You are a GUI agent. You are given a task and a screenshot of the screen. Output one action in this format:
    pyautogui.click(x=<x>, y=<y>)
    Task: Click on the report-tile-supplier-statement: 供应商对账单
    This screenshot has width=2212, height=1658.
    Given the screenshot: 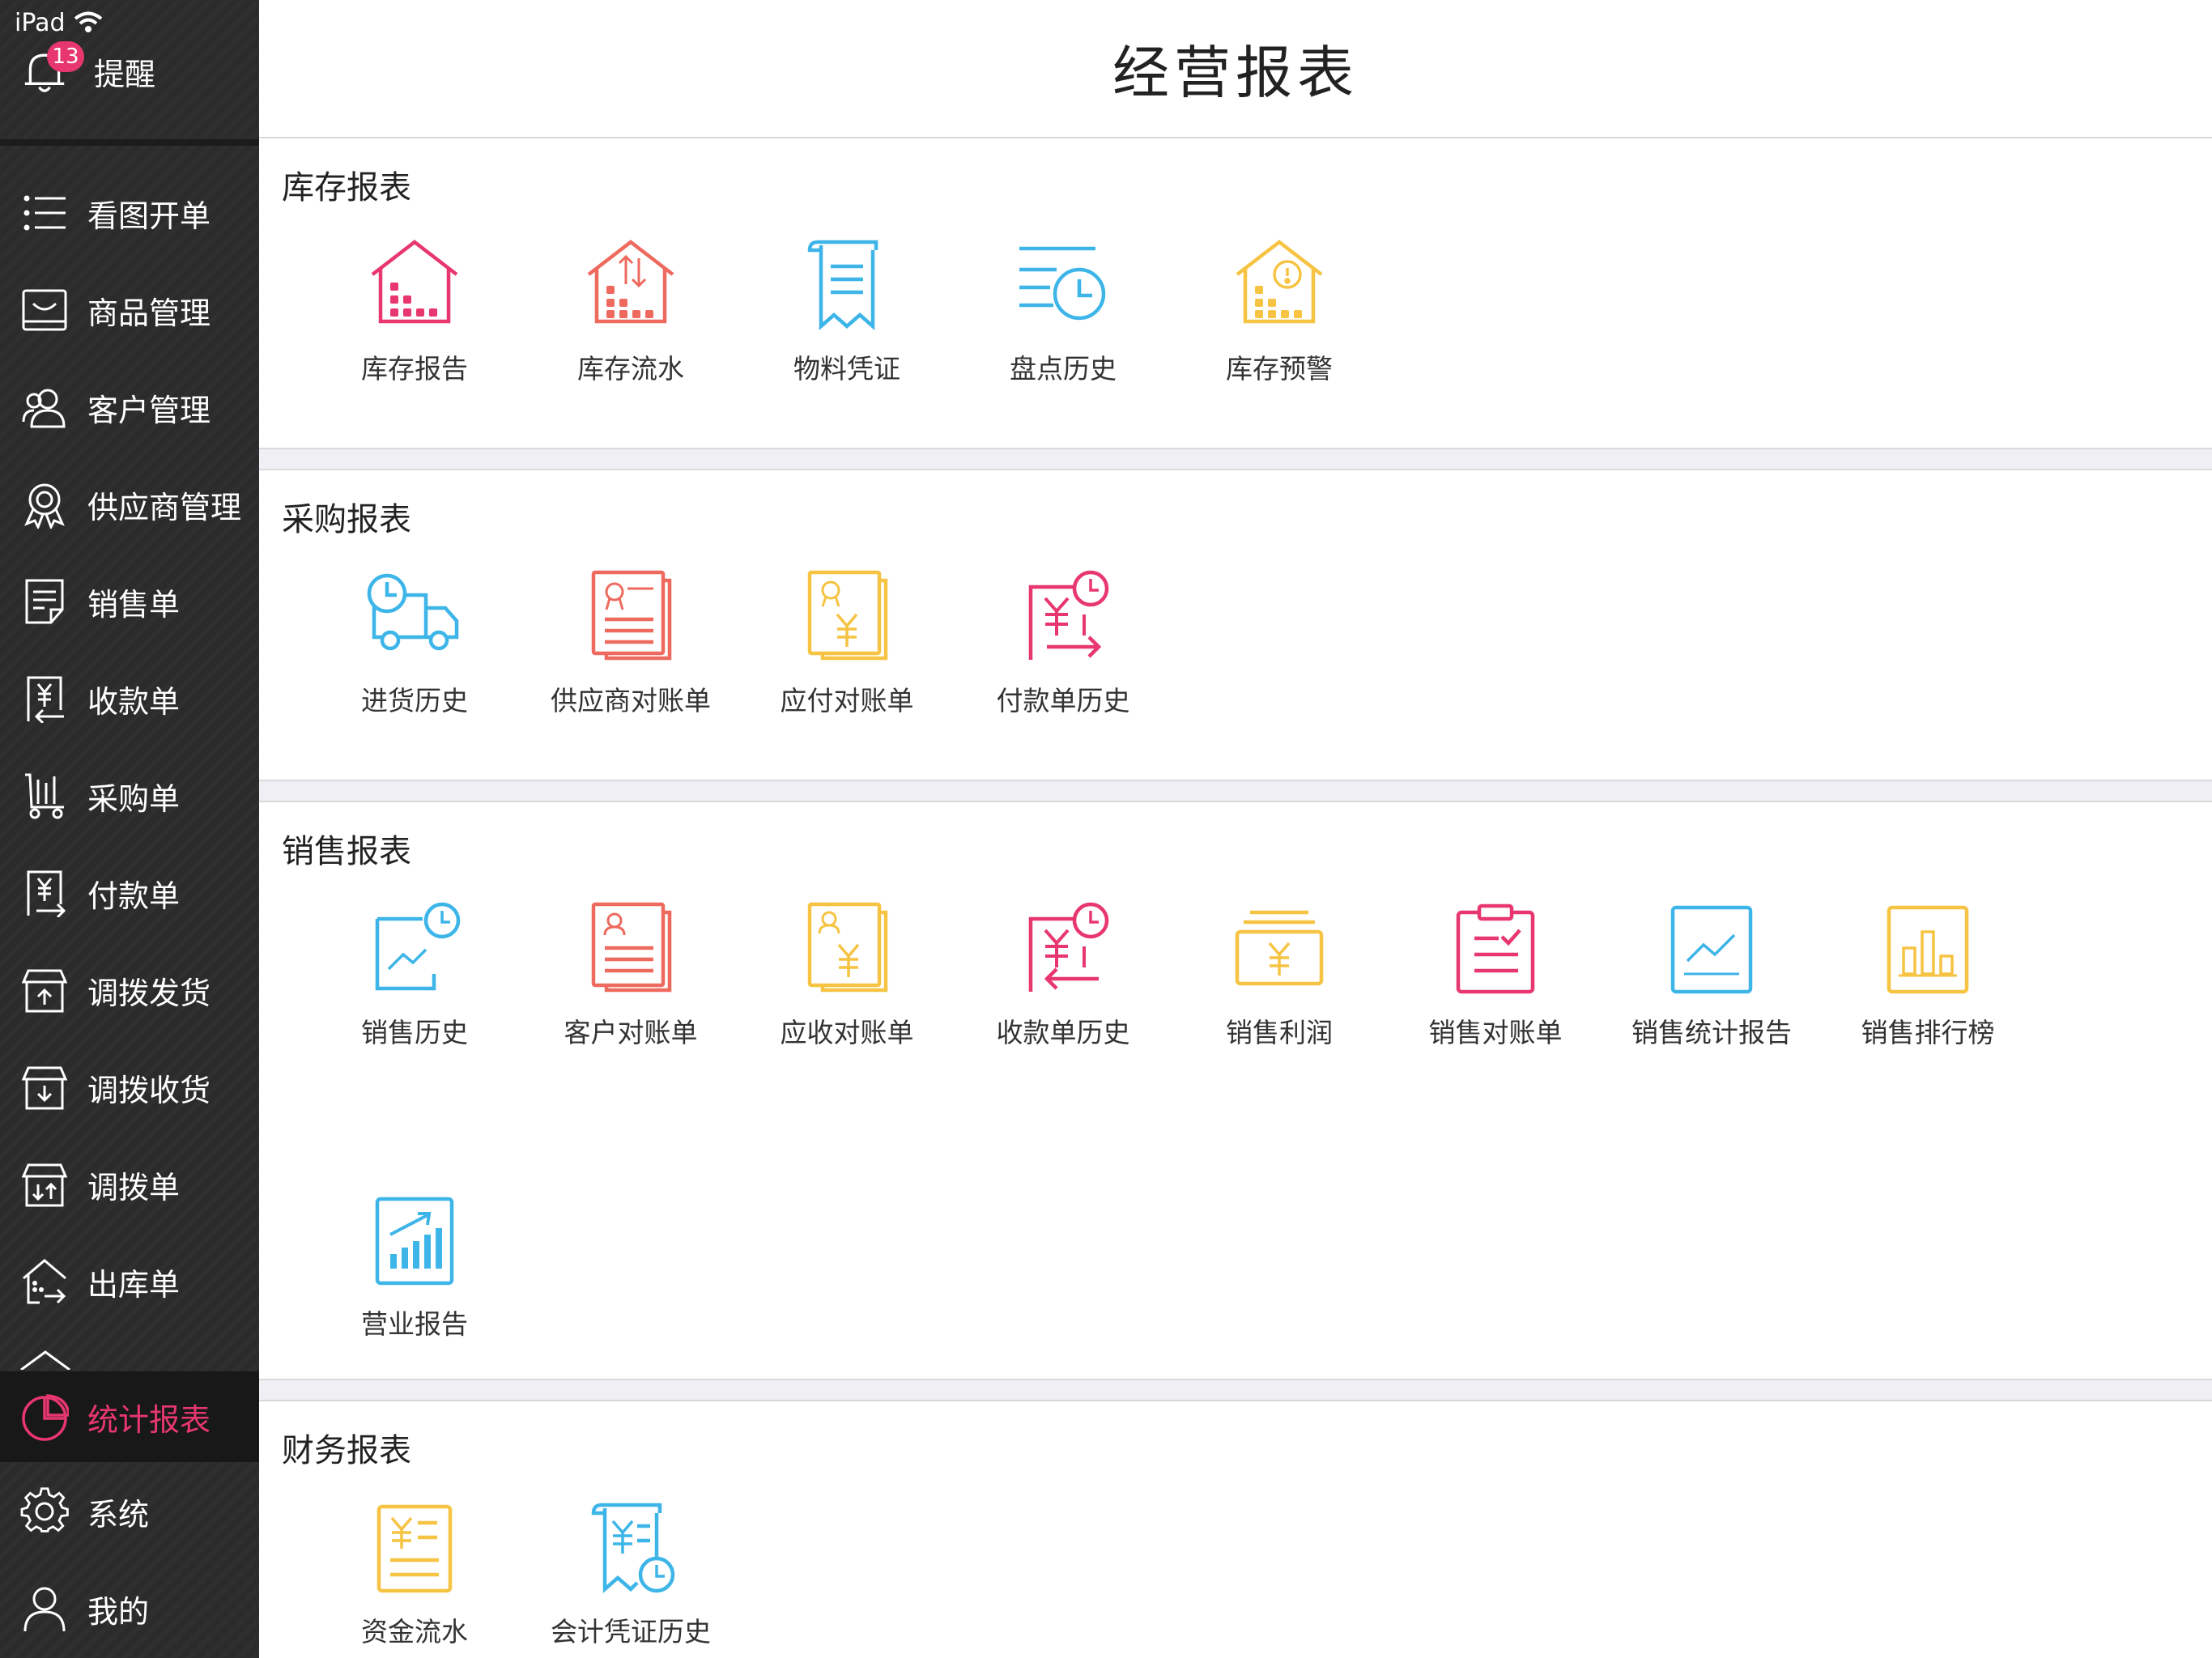 What is the action you would take?
    pyautogui.click(x=631, y=662)
    